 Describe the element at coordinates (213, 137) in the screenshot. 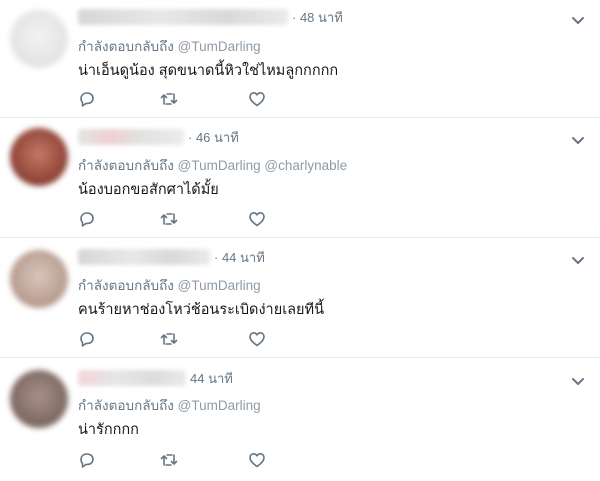

I see `timestamp: · 46 นาที` at that location.